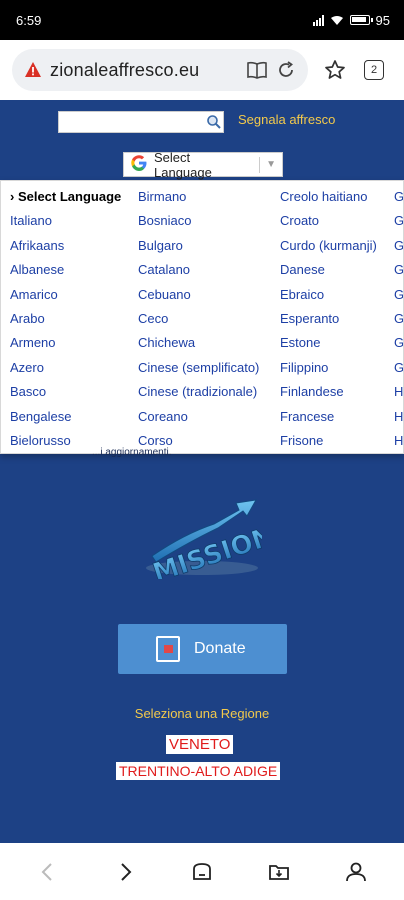  Describe the element at coordinates (382, 20) in the screenshot. I see `battery-level: 95` at that location.